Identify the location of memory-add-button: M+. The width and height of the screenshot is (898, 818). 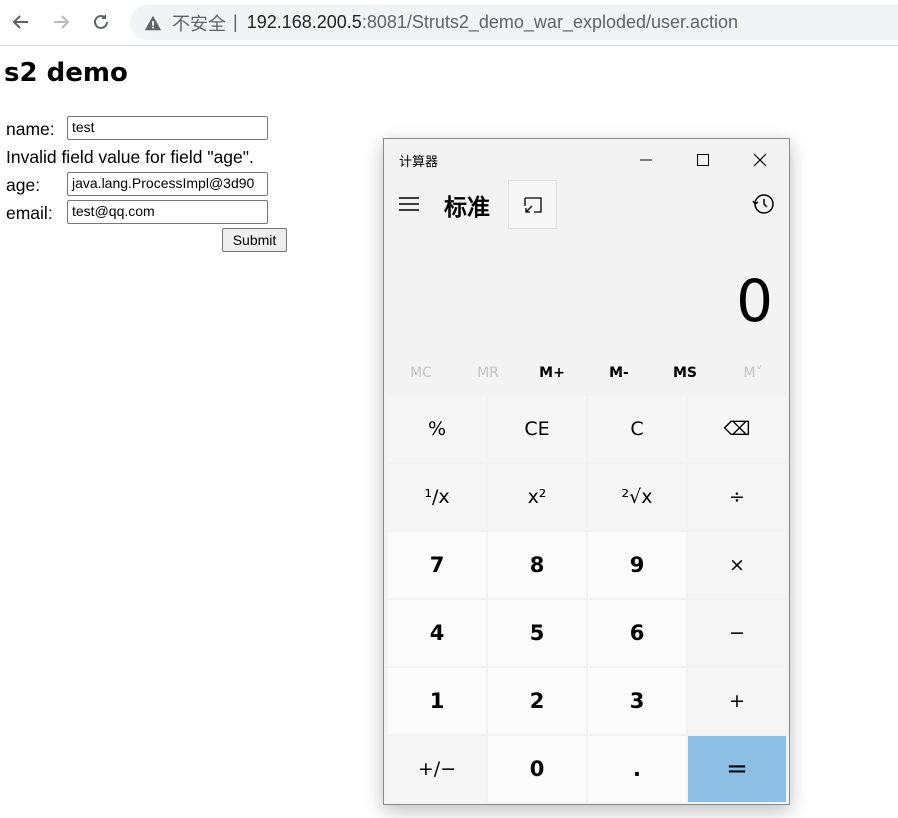
(552, 373).